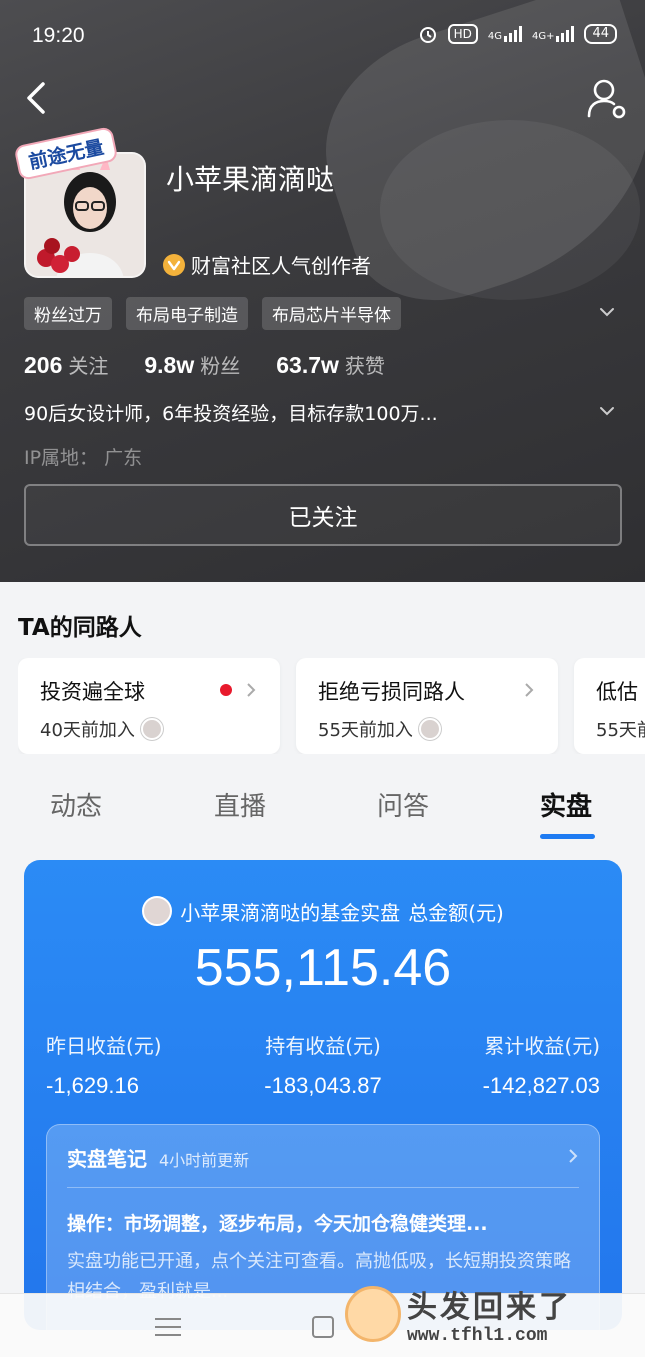  What do you see at coordinates (38, 98) in the screenshot?
I see `back-arrow-icon` at bounding box center [38, 98].